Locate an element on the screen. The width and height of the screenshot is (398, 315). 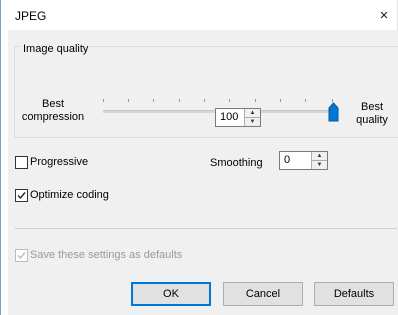
quality-spinbox: 100 ▲ ▼ is located at coordinates (238, 117).